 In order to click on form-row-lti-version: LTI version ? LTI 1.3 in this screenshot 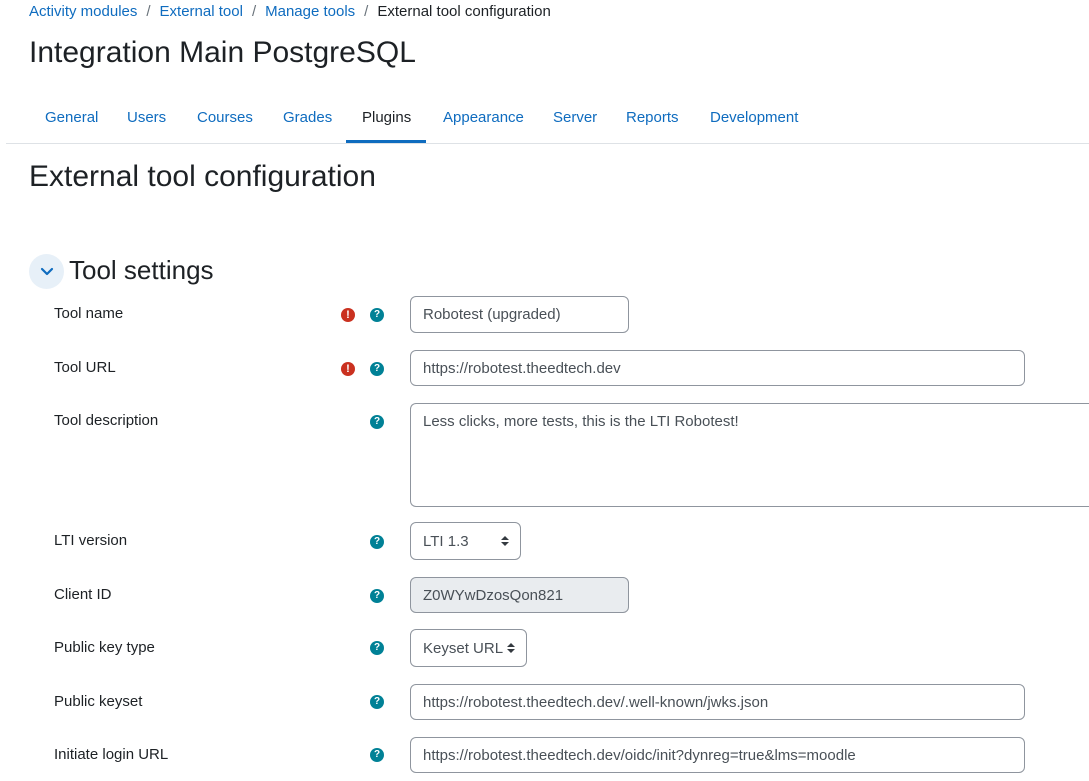, I will do `click(544, 541)`.